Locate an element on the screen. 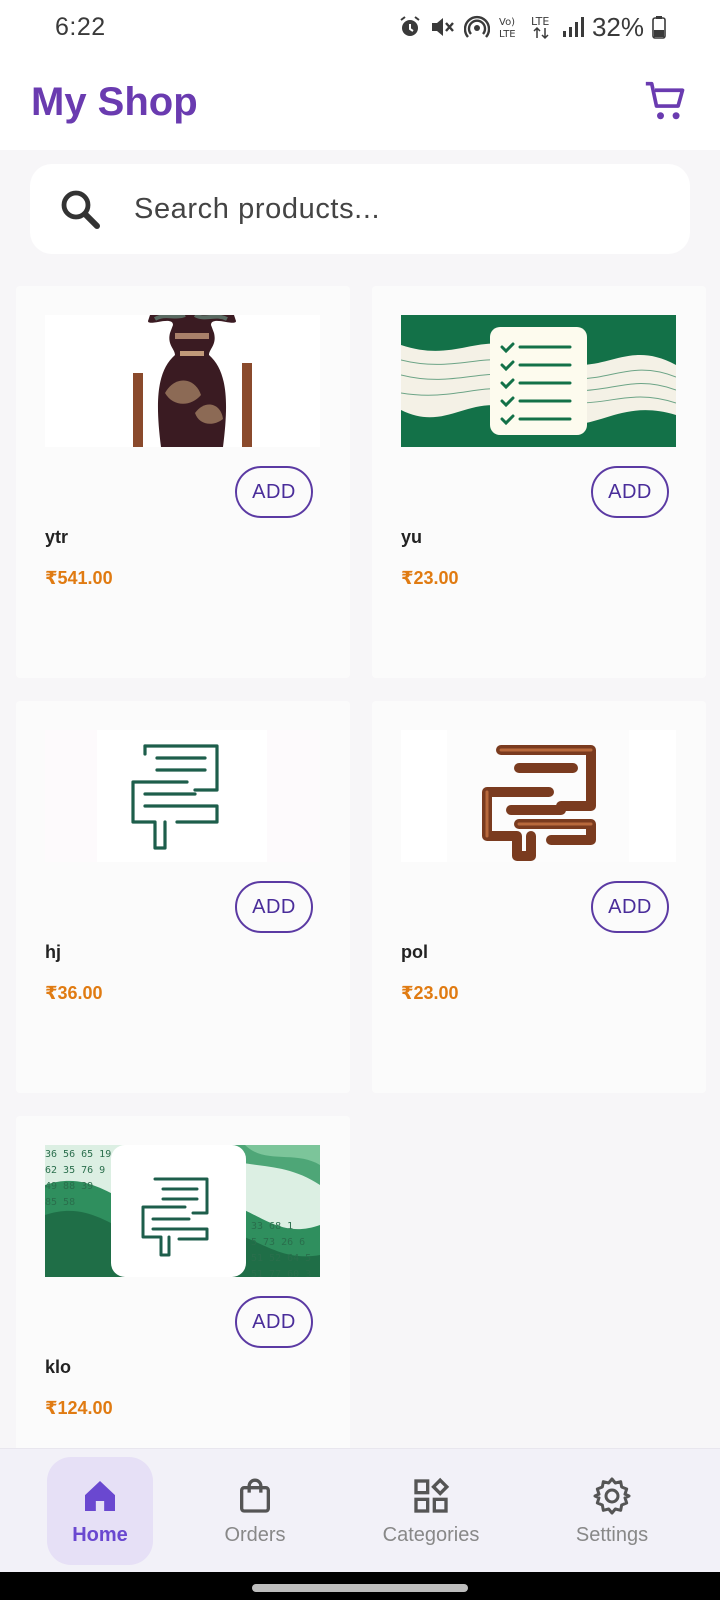  nav-label: Orders is located at coordinates (255, 1534).